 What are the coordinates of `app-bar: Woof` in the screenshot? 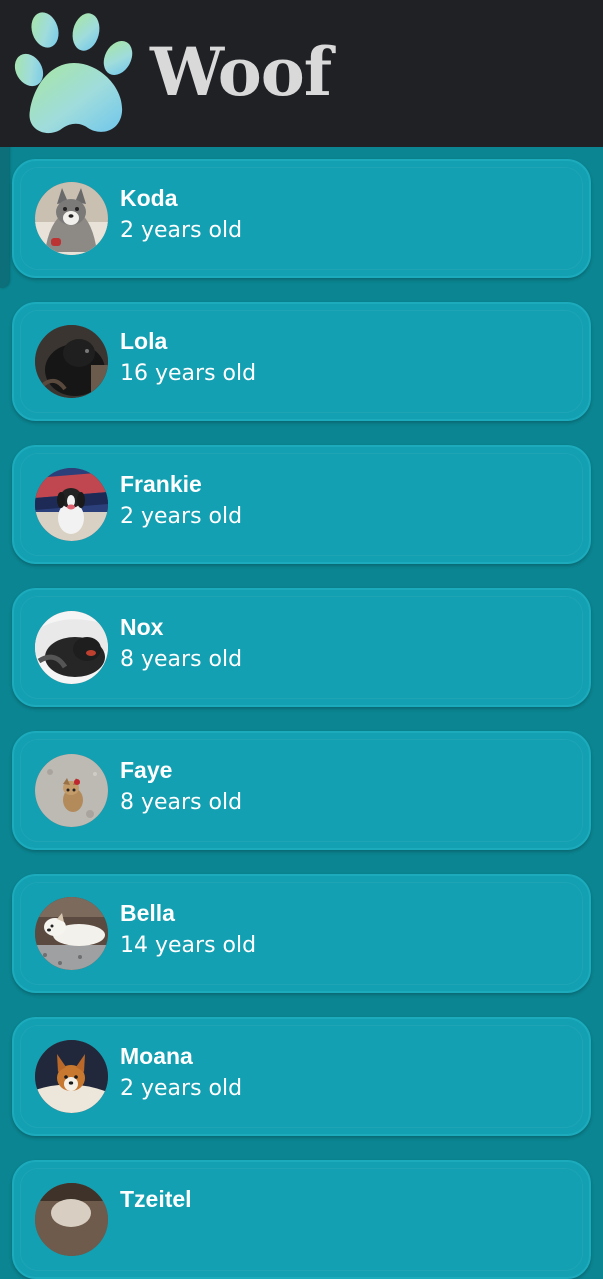 It's located at (301, 73).